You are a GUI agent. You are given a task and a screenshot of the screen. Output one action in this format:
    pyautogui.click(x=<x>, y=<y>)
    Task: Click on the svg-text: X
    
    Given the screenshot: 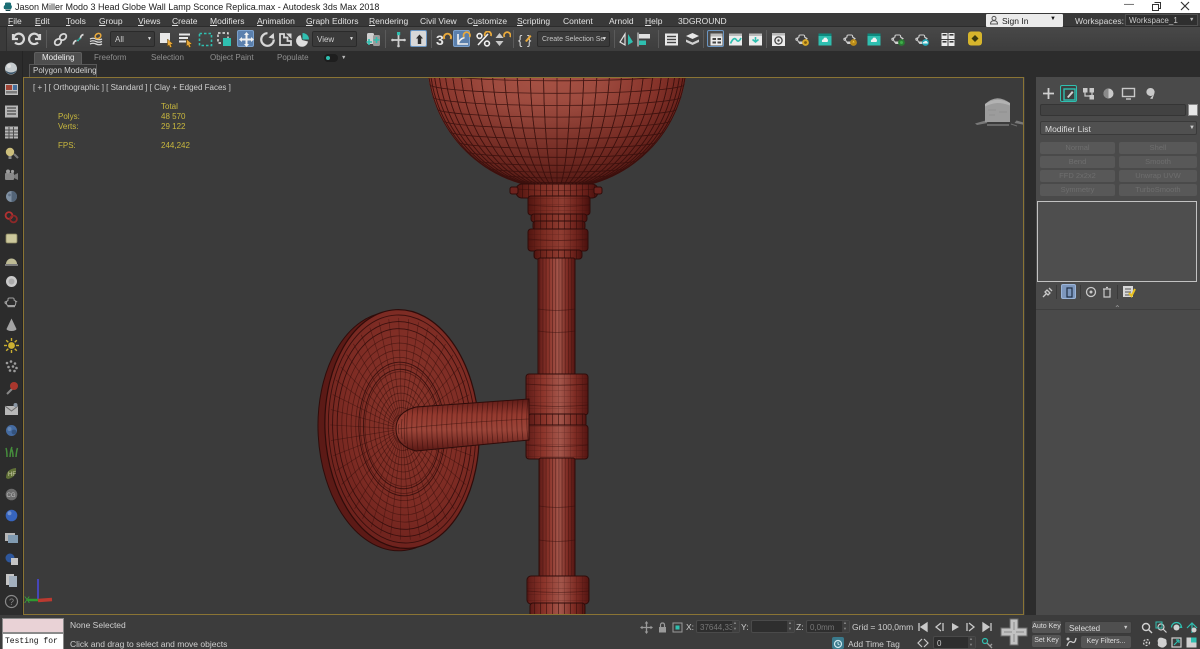 What is the action you would take?
    pyautogui.click(x=27, y=600)
    